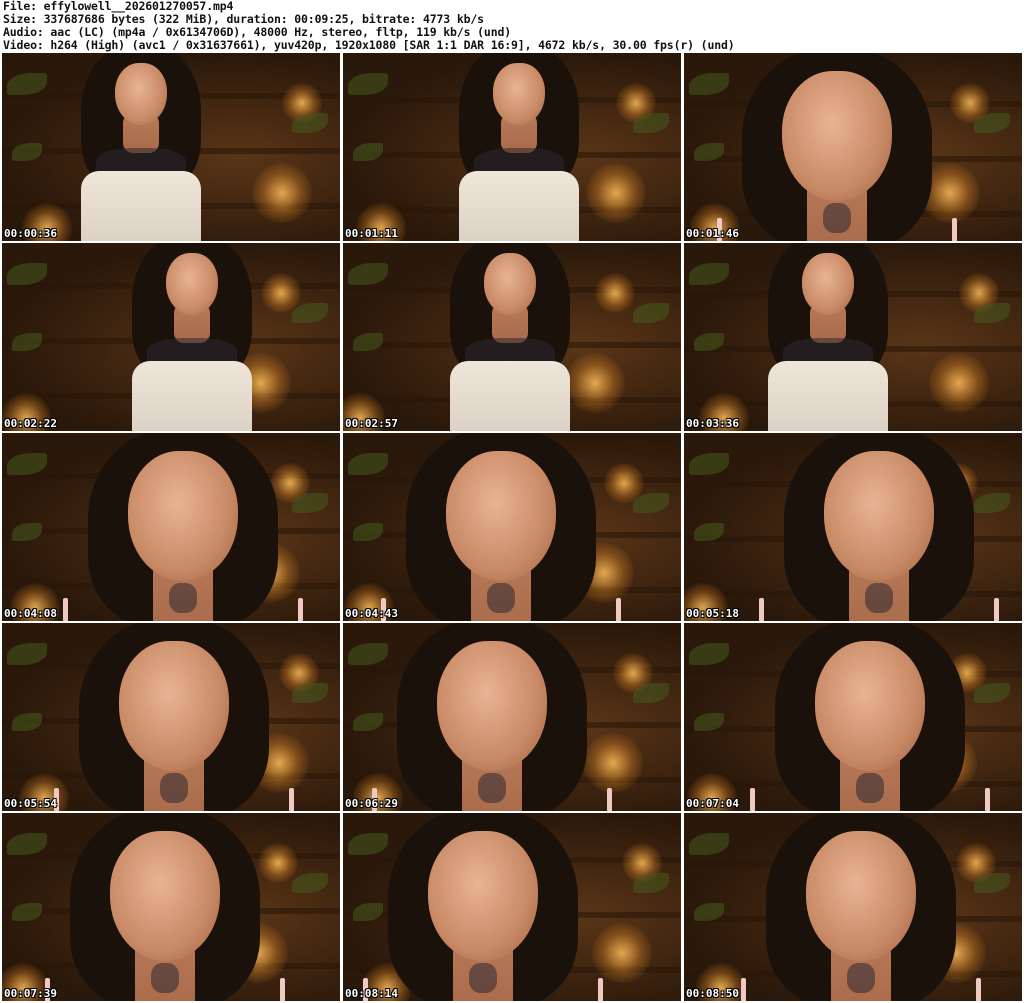 Image resolution: width=1024 pixels, height=1003 pixels. What do you see at coordinates (853, 337) in the screenshot?
I see `video-thumbnail: 00:03:36` at bounding box center [853, 337].